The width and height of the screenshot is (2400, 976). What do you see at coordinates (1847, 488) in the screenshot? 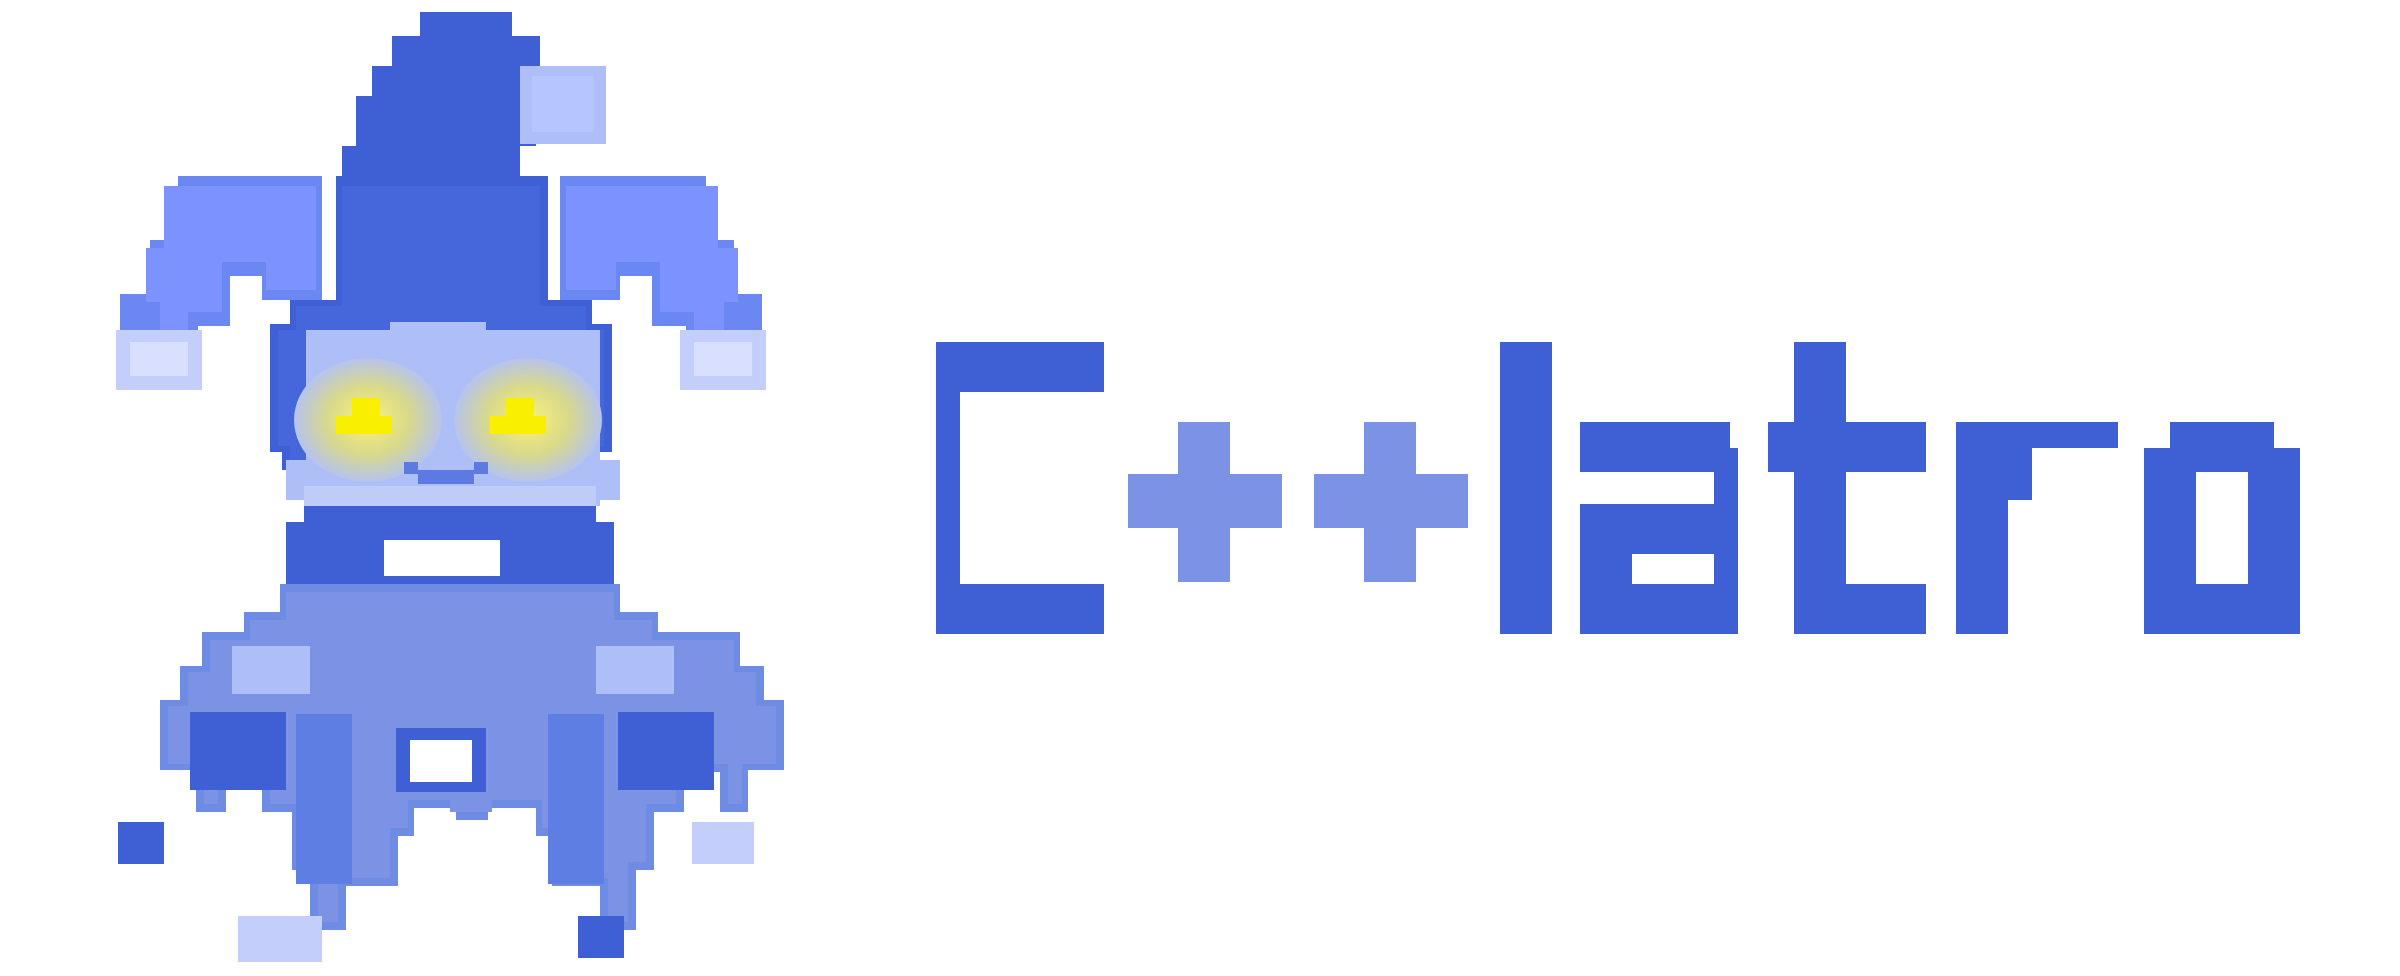
I see `letter-t` at bounding box center [1847, 488].